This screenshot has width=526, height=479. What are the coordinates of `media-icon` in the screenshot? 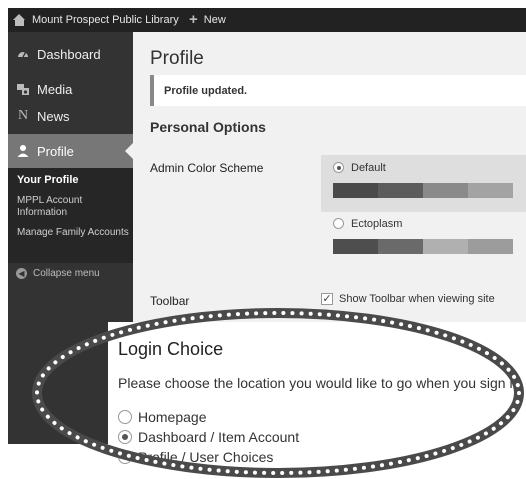 It's located at (23, 89).